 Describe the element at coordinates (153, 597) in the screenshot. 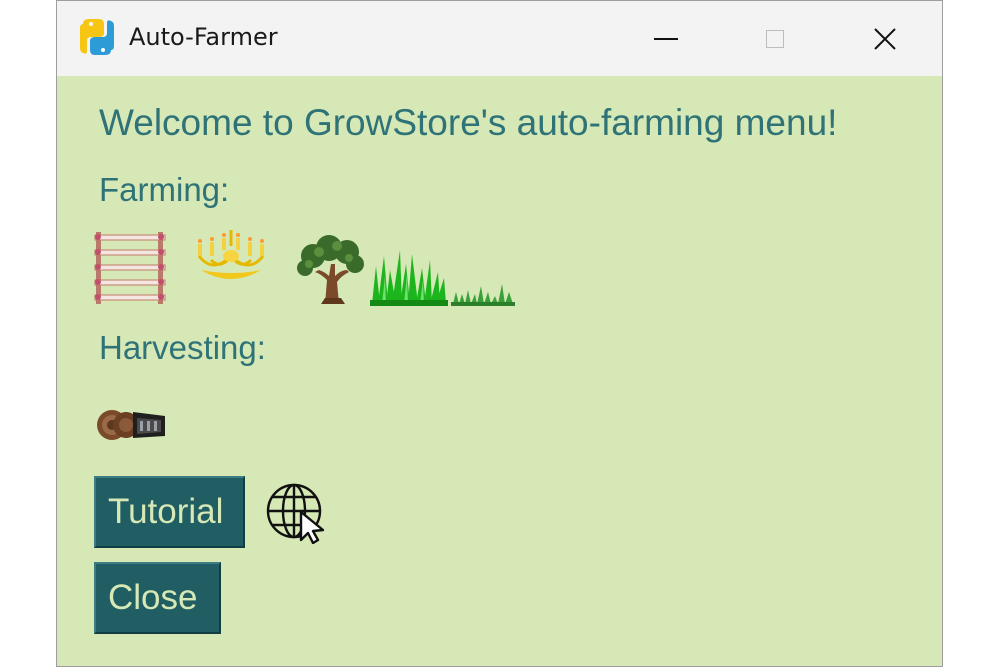

I see `close-button-label: Close` at that location.